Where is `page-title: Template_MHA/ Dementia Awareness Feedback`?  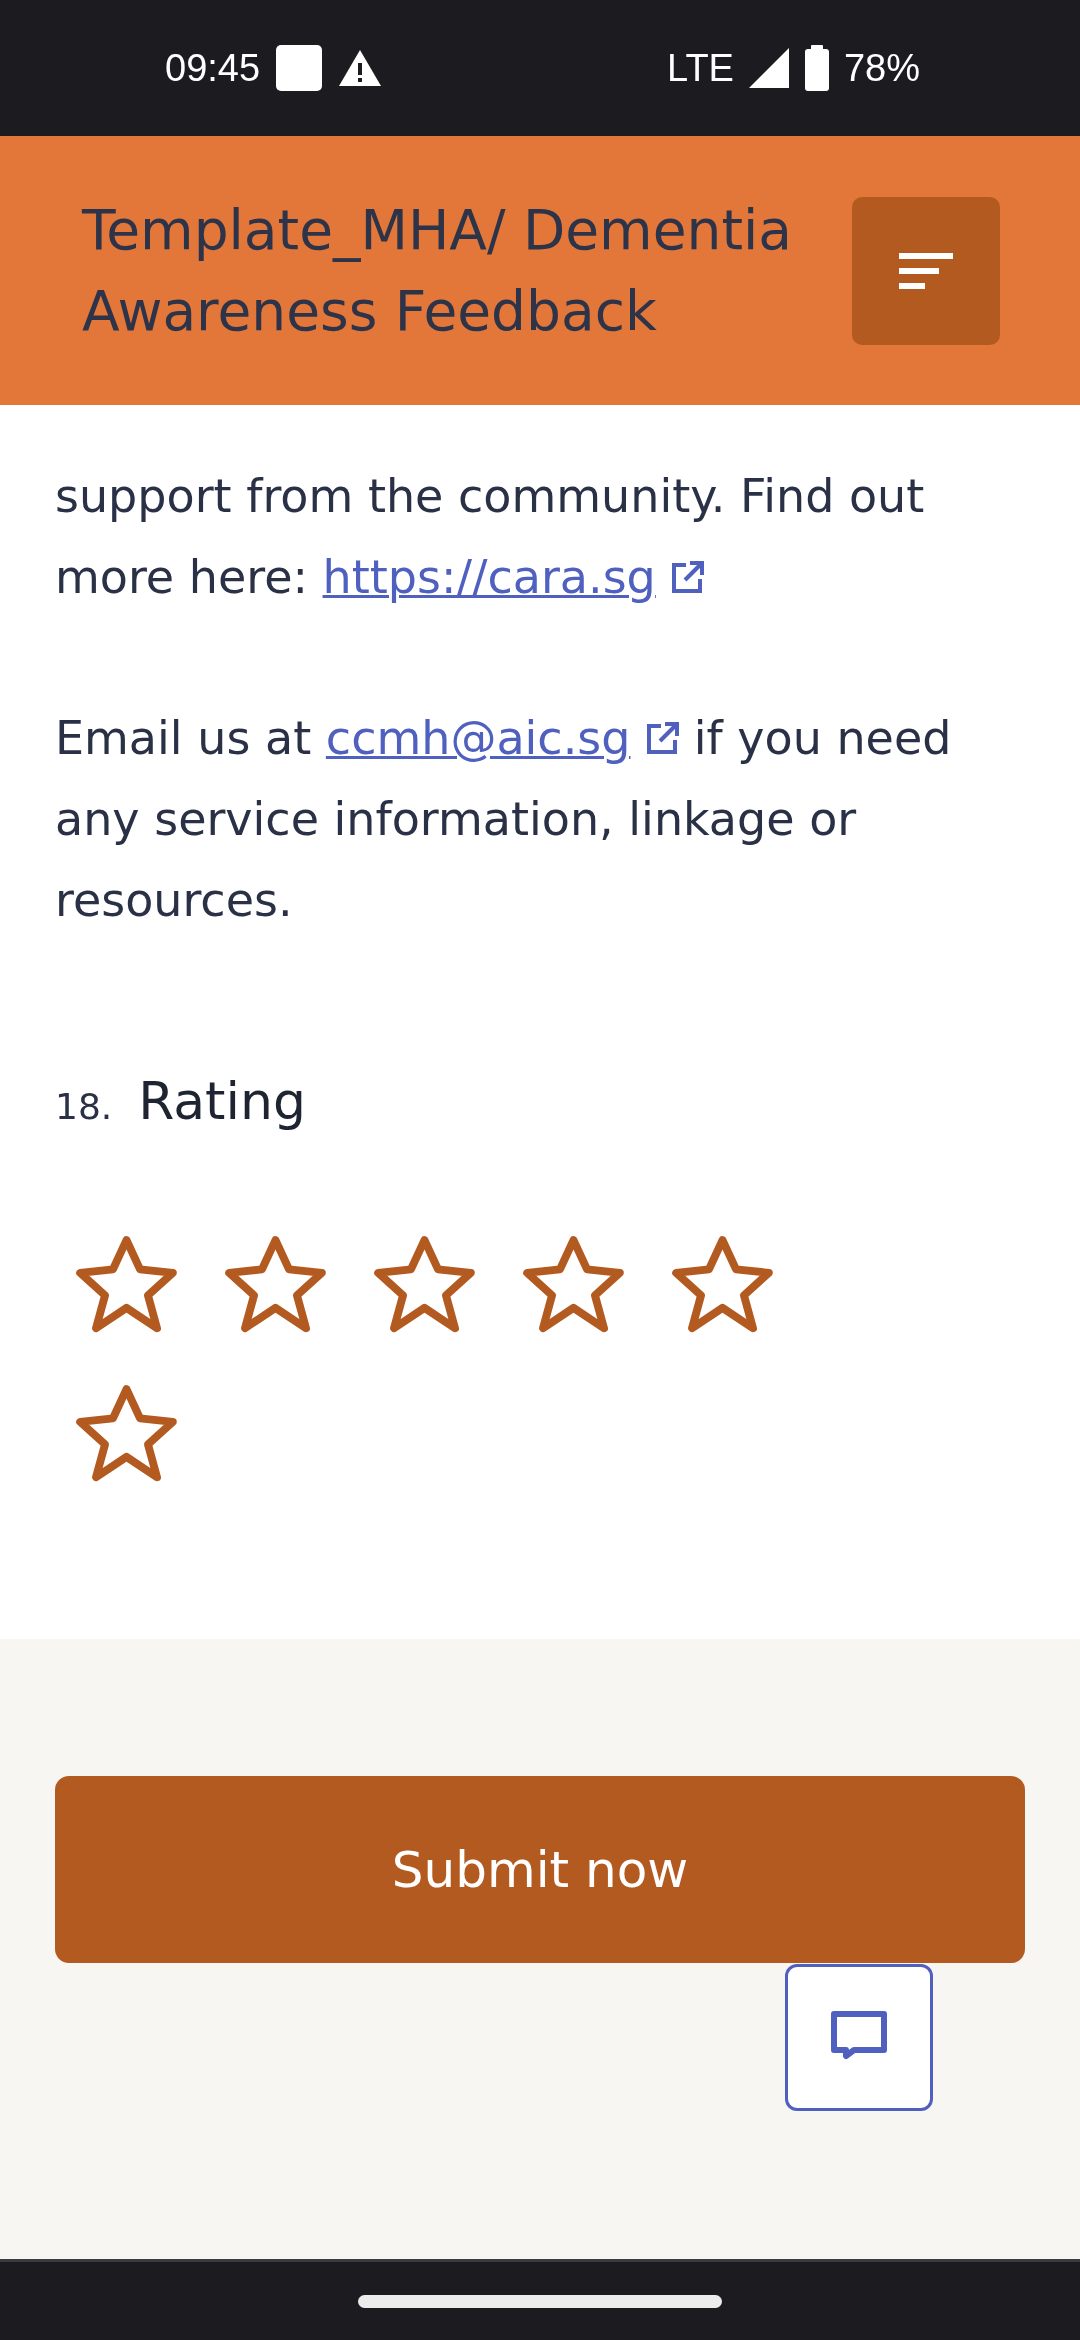 page-title: Template_MHA/ Dementia Awareness Feedback is located at coordinates (437, 270).